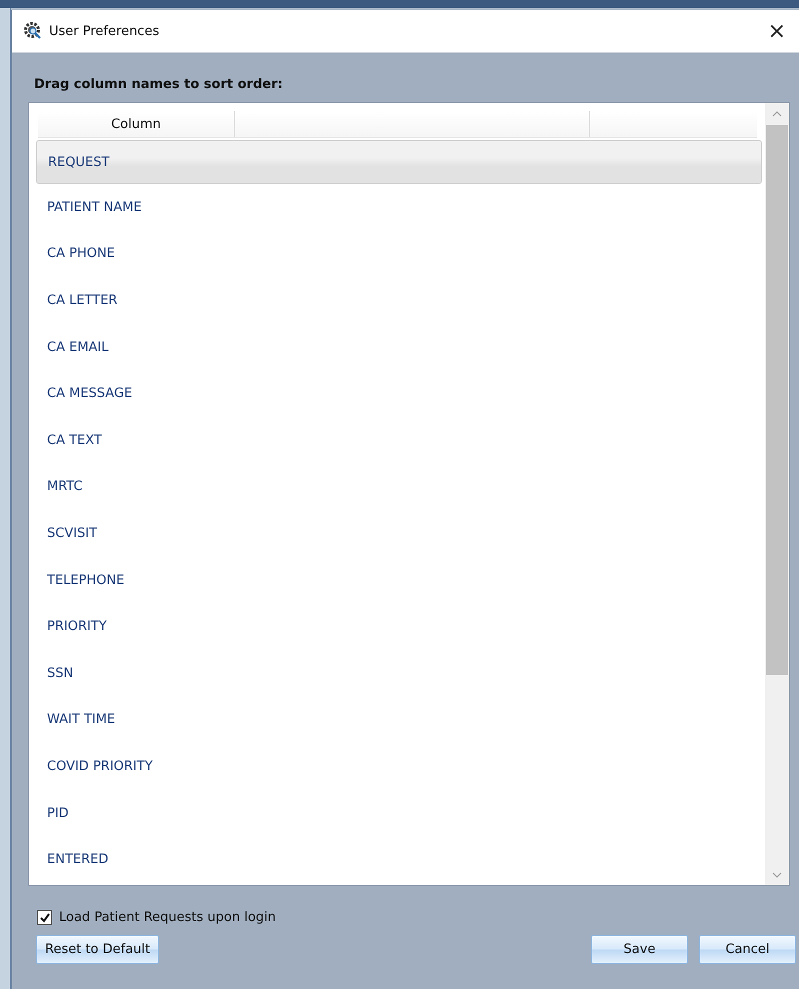  Describe the element at coordinates (98, 949) in the screenshot. I see `reset-button: Reset to Default` at that location.